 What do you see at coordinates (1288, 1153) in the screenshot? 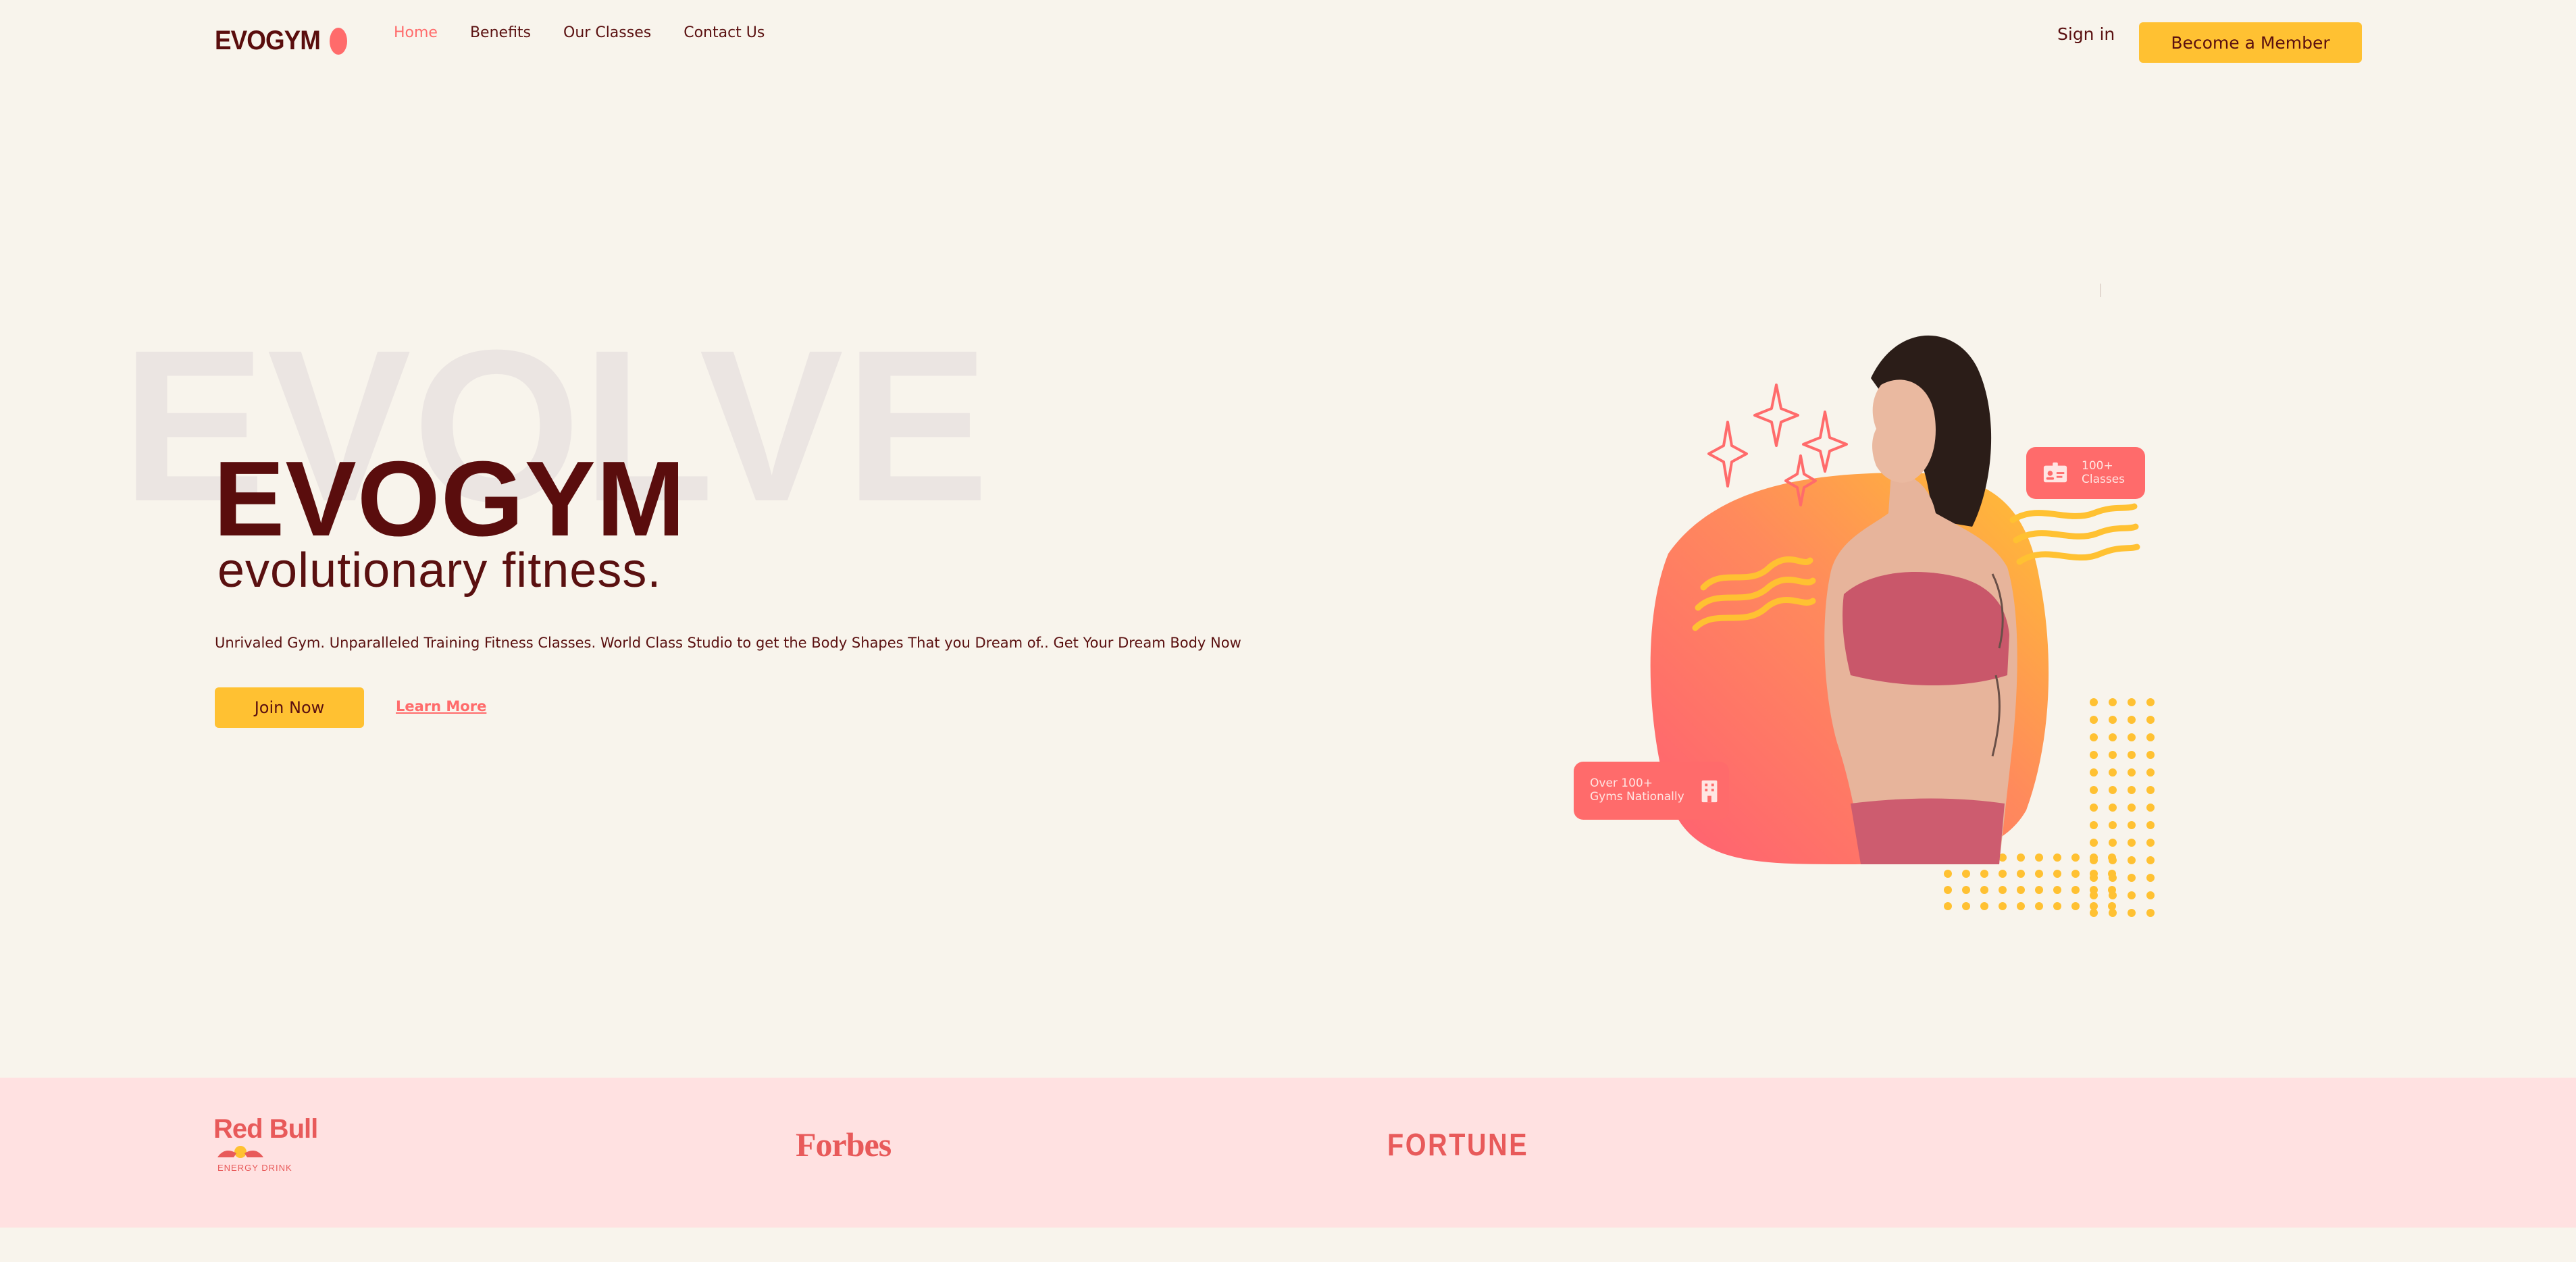
I see `sponsors-band: Red Bull ENERGY DRINK Forbes FORTUNE` at bounding box center [1288, 1153].